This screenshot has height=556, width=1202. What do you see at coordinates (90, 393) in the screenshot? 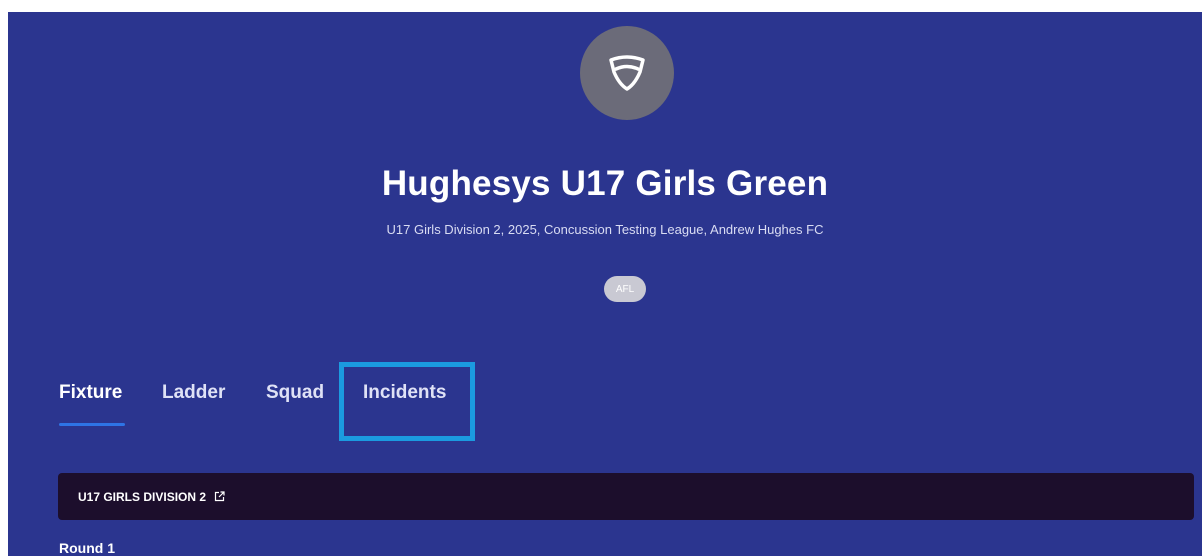
I see `tab-fixture: Fixture` at bounding box center [90, 393].